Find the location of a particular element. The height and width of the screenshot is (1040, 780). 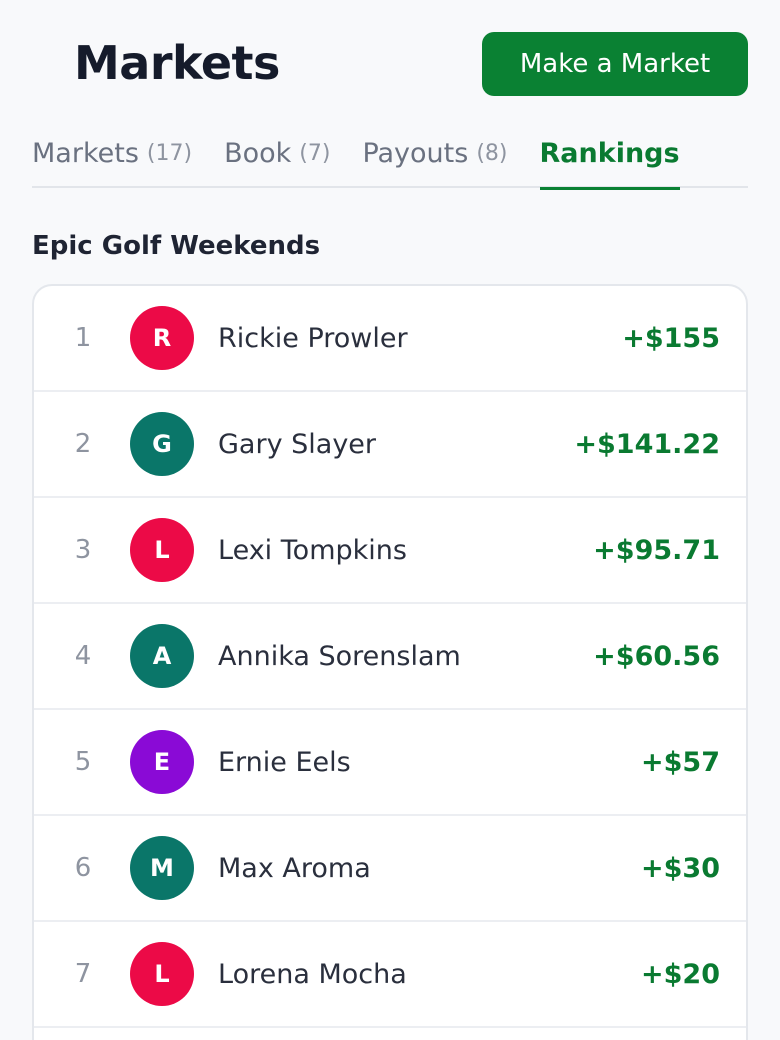

rank-number: 1 is located at coordinates (83, 338).